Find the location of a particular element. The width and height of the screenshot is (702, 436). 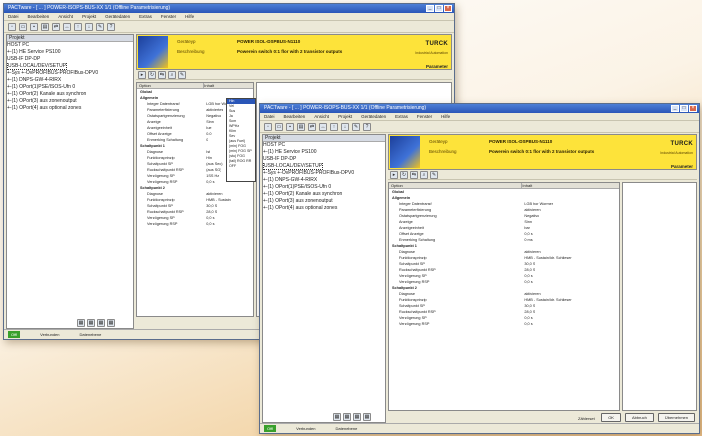

ok-button: OK is located at coordinates (611, 417).